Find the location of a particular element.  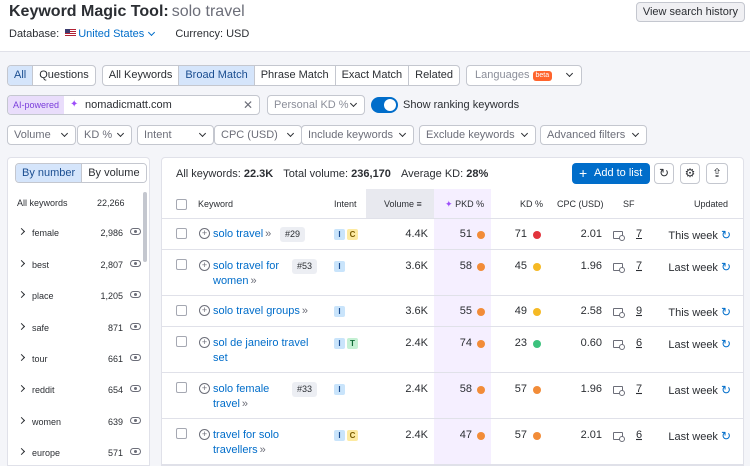

keyword-link: solo travel for women» is located at coordinates (246, 274).